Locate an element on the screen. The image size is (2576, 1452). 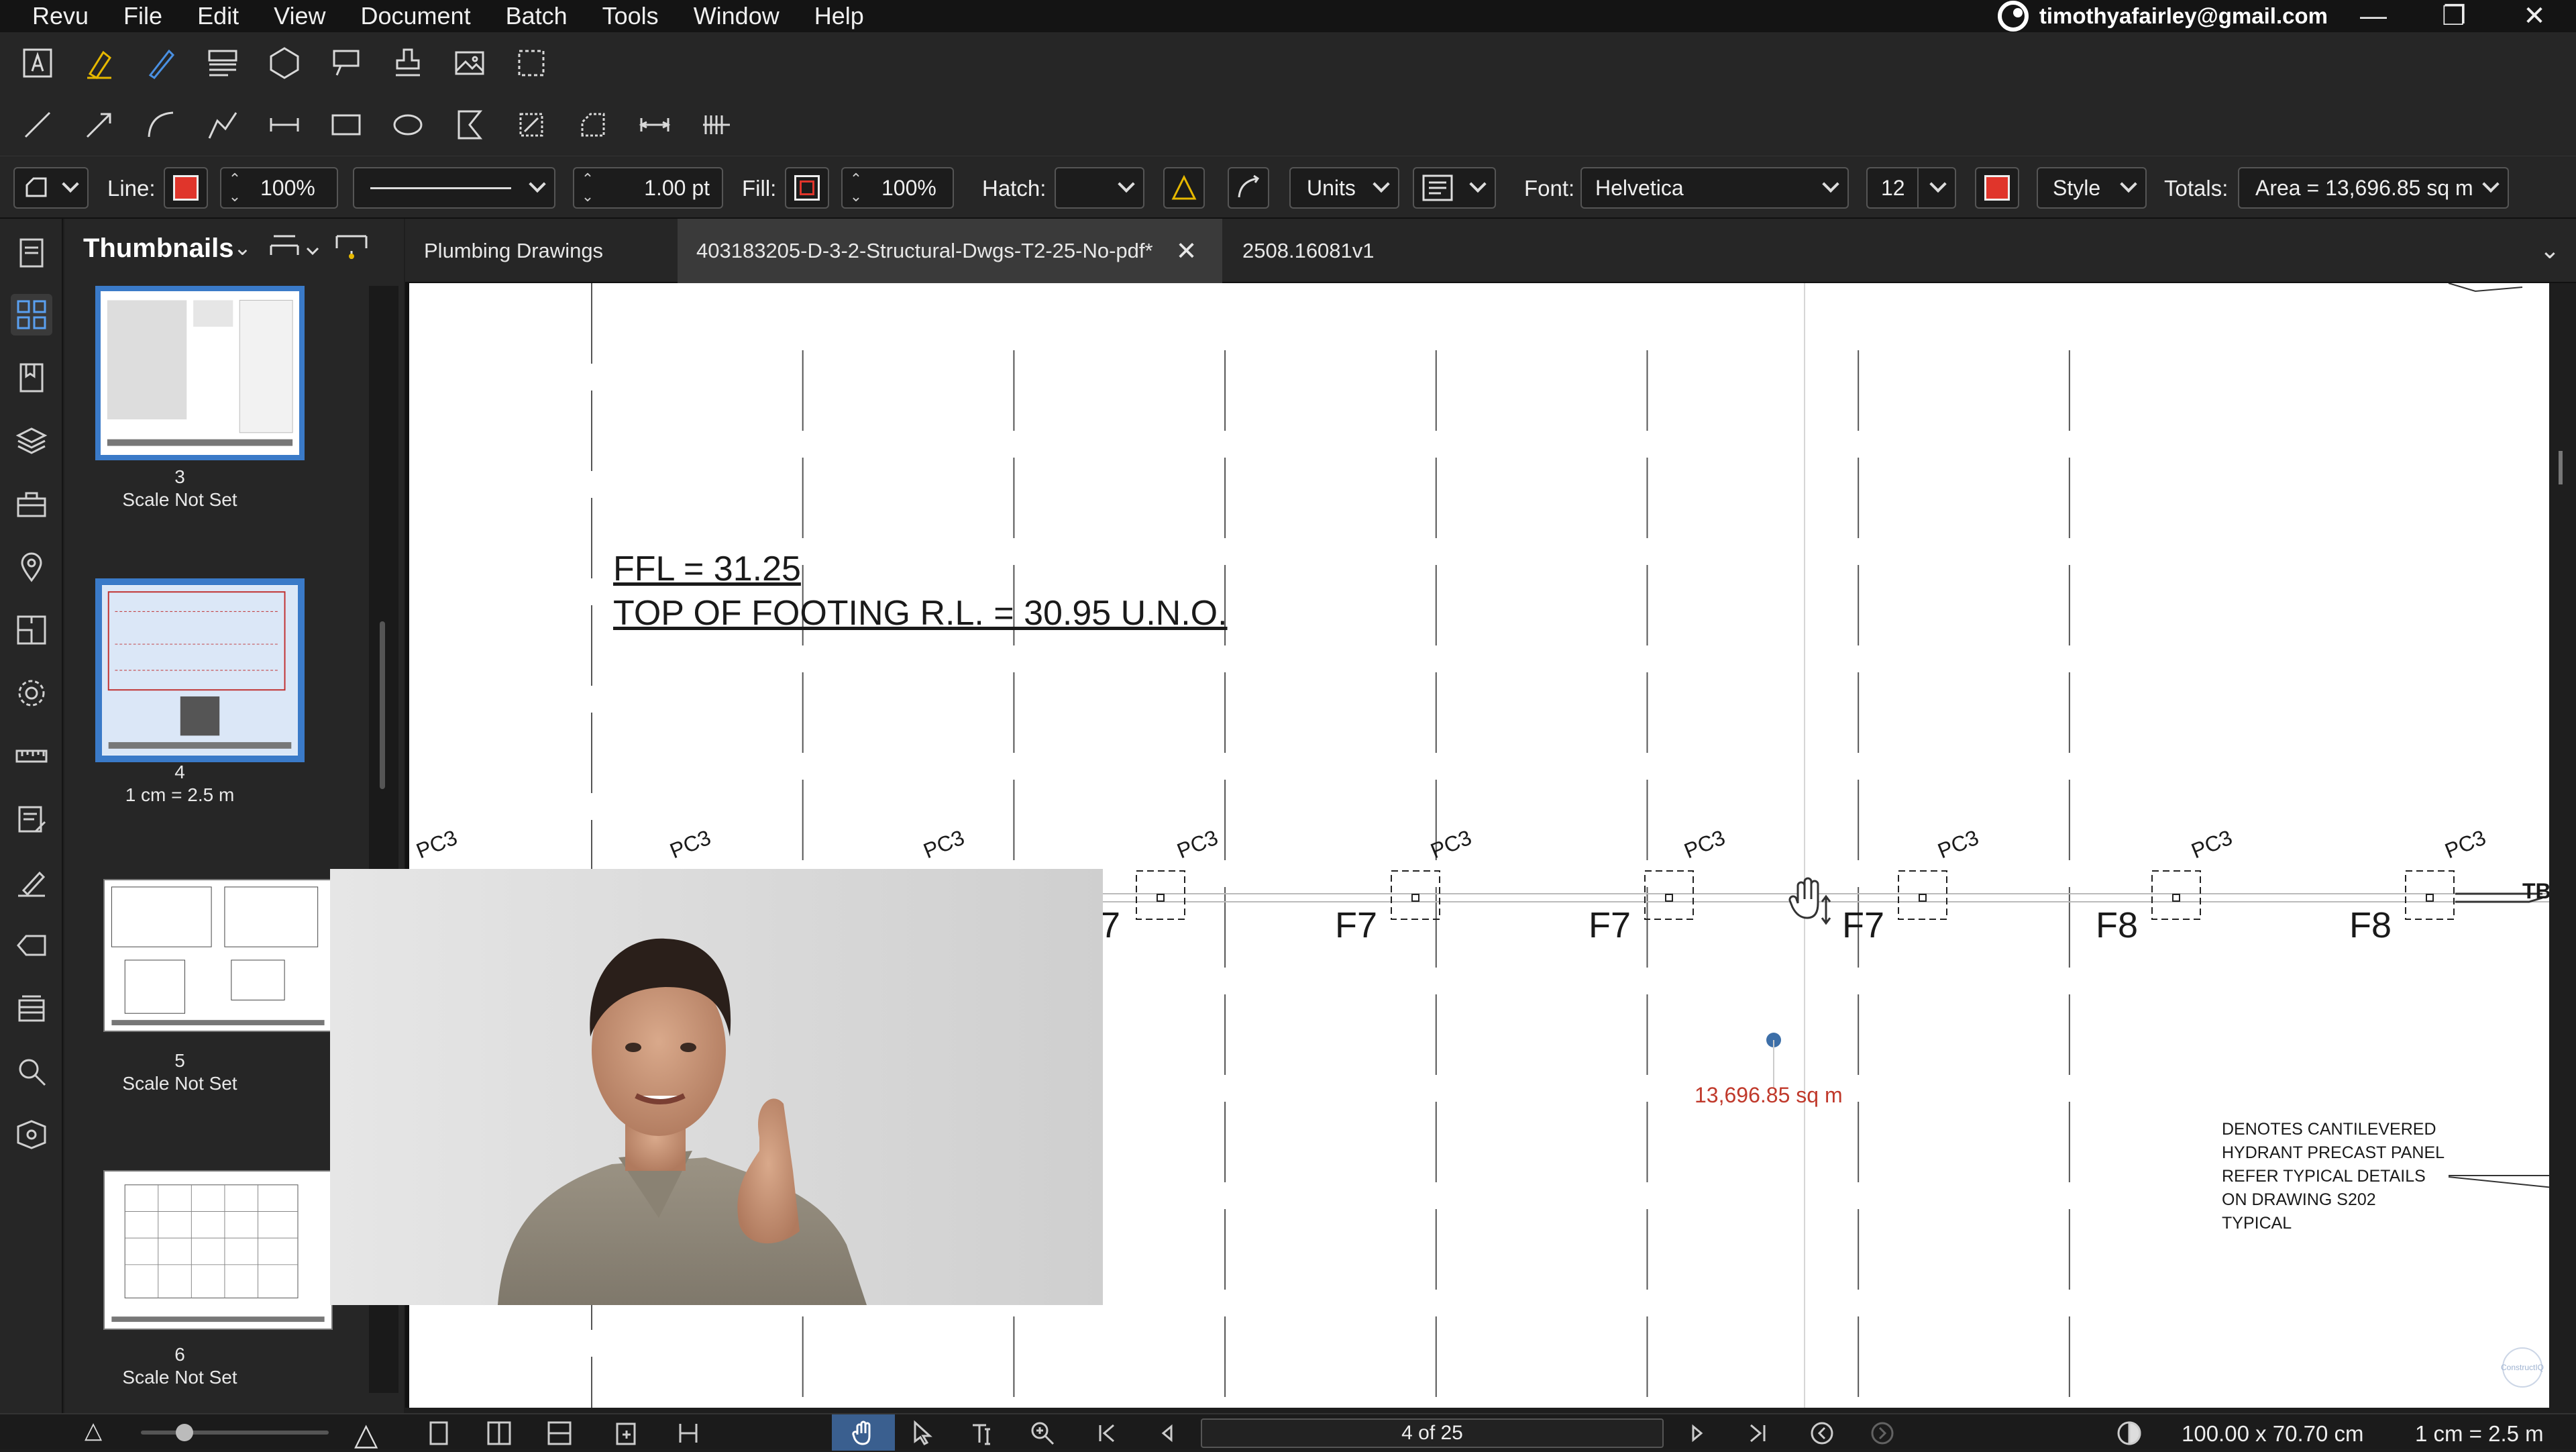
signatures-tab is located at coordinates (31, 883).